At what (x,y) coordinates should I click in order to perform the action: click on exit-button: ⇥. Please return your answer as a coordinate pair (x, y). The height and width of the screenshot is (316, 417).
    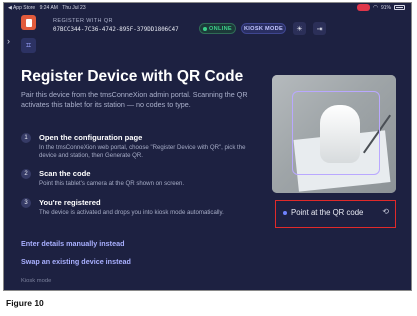
    Looking at the image, I should click on (319, 28).